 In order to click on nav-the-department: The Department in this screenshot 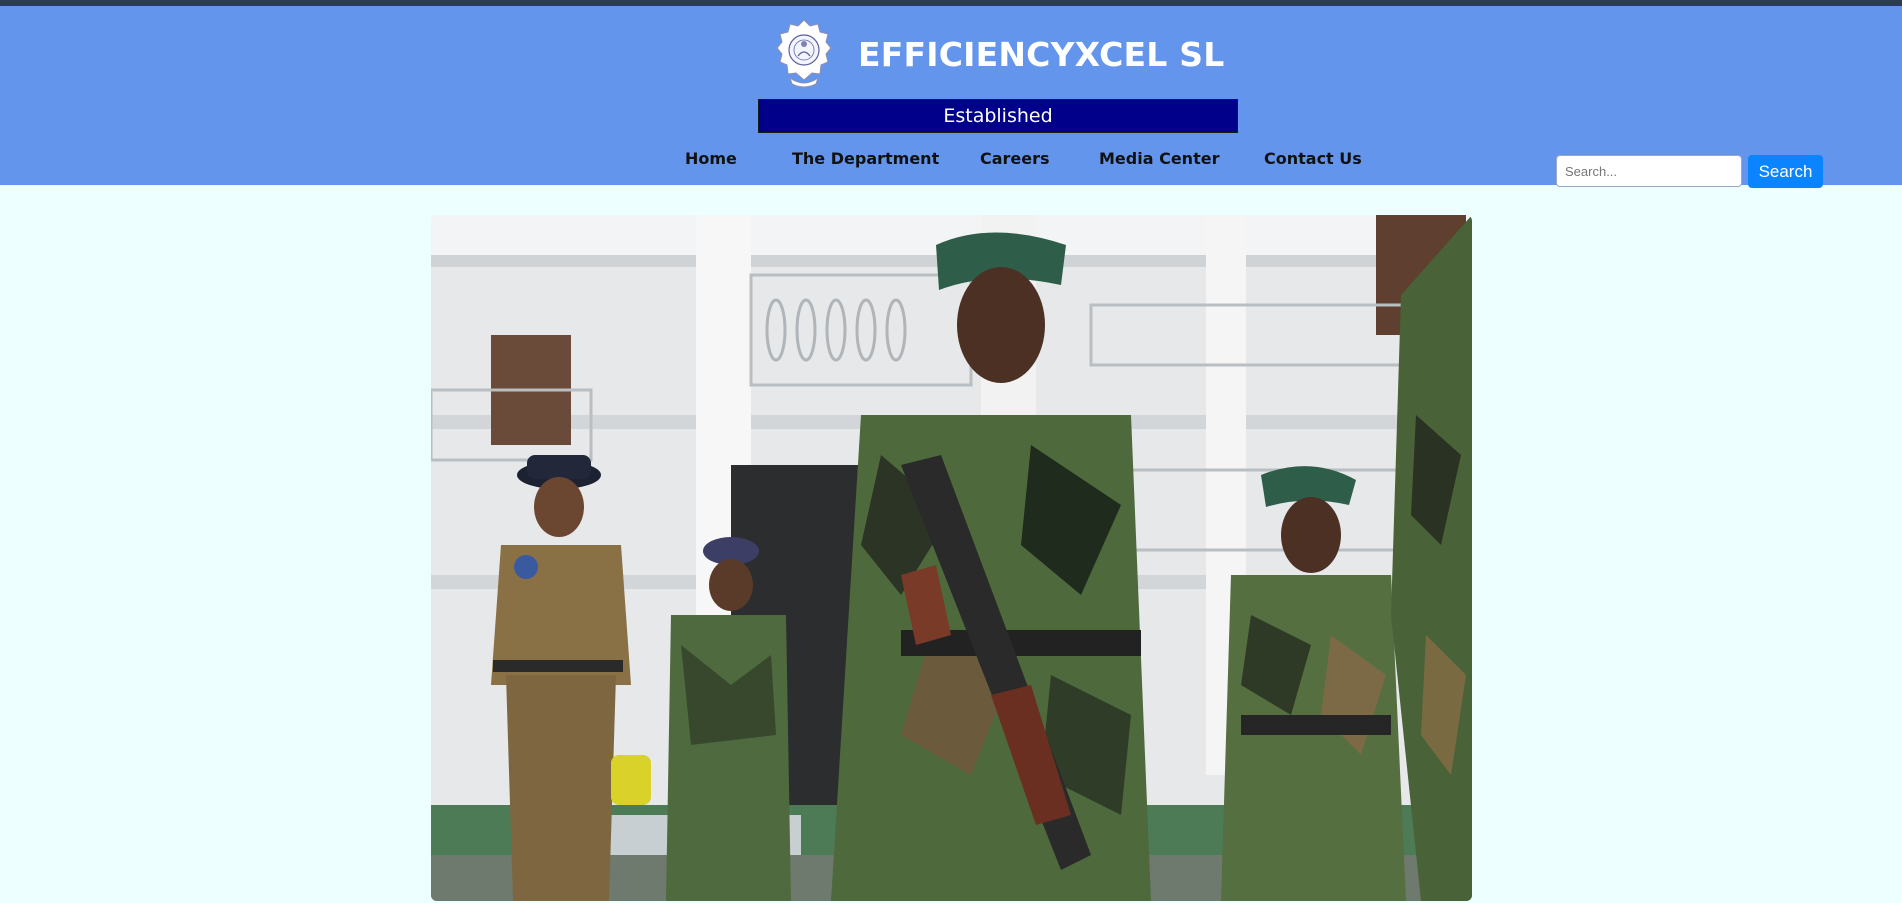, I will do `click(865, 158)`.